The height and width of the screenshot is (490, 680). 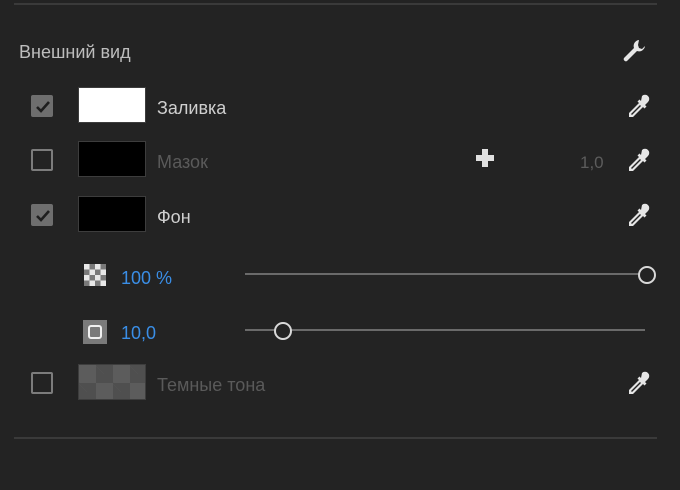 I want to click on stroke-eyedropper-icon, so click(x=638, y=160).